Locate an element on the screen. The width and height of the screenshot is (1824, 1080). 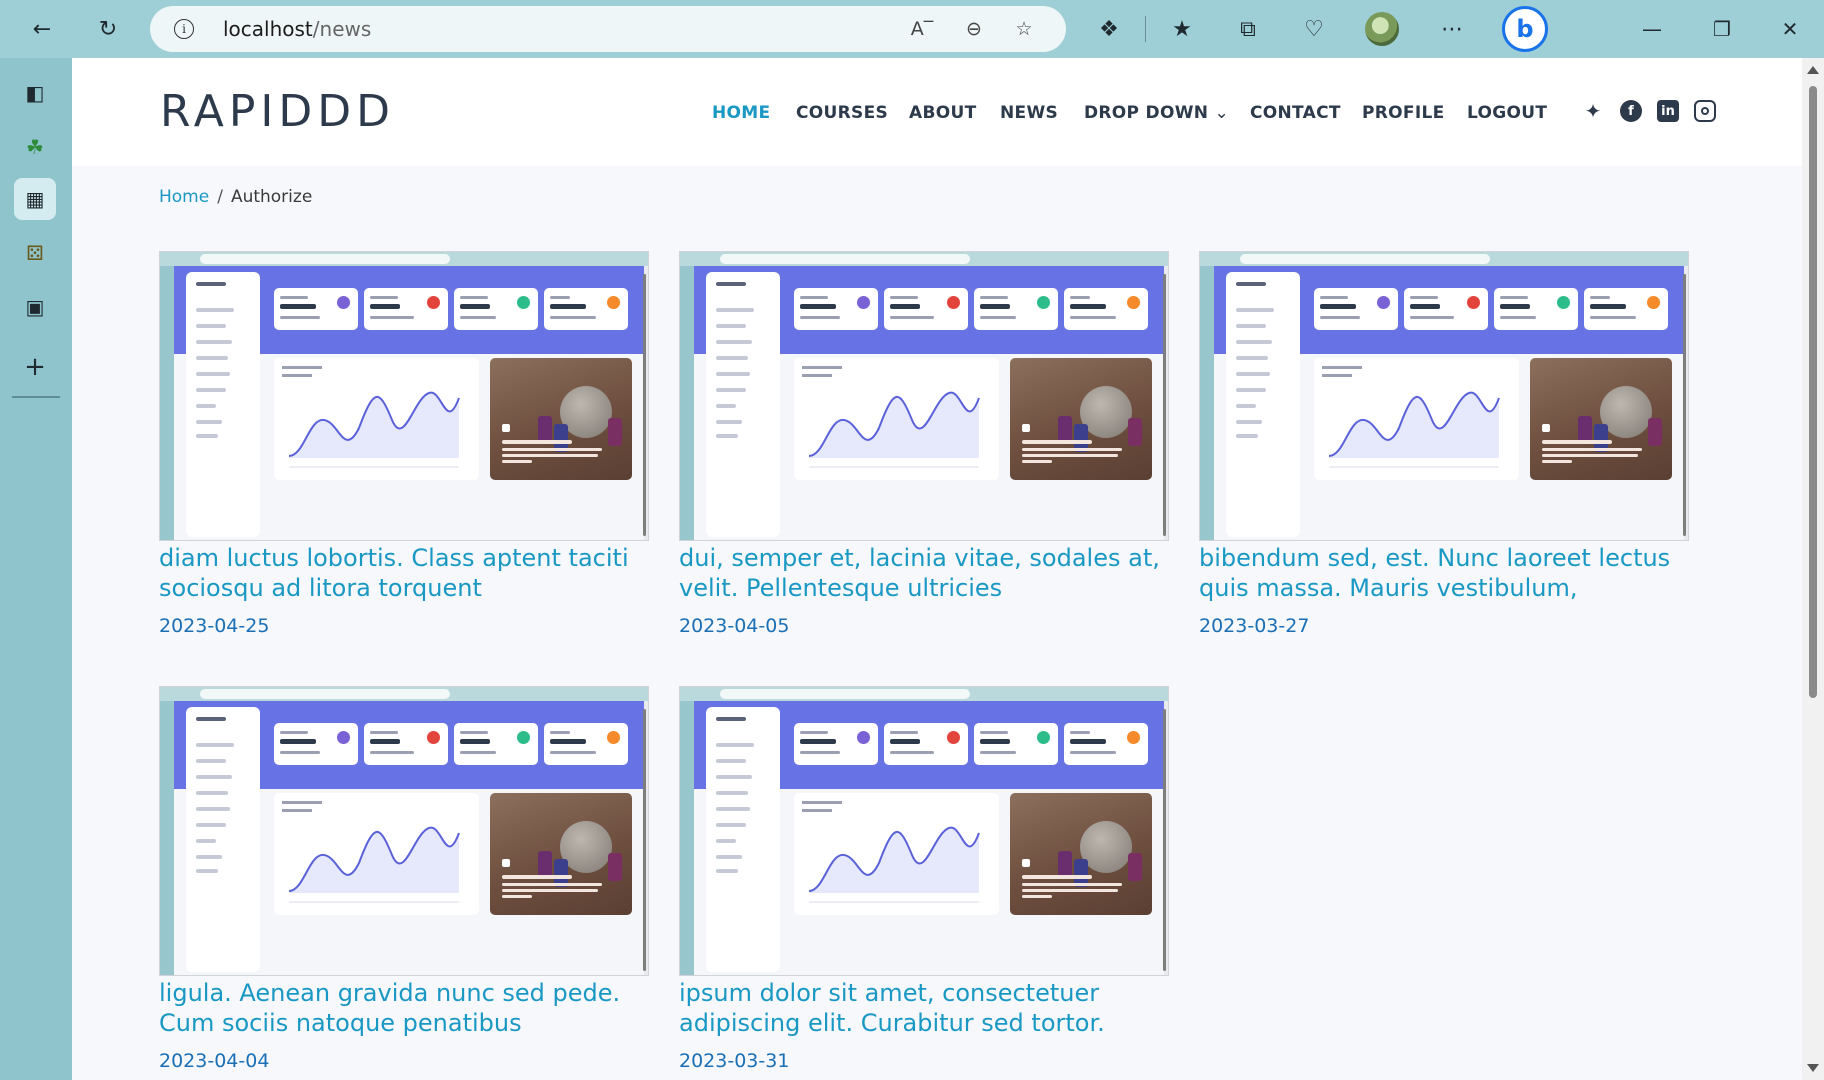
collections-icon: ⧉ is located at coordinates (1248, 29).